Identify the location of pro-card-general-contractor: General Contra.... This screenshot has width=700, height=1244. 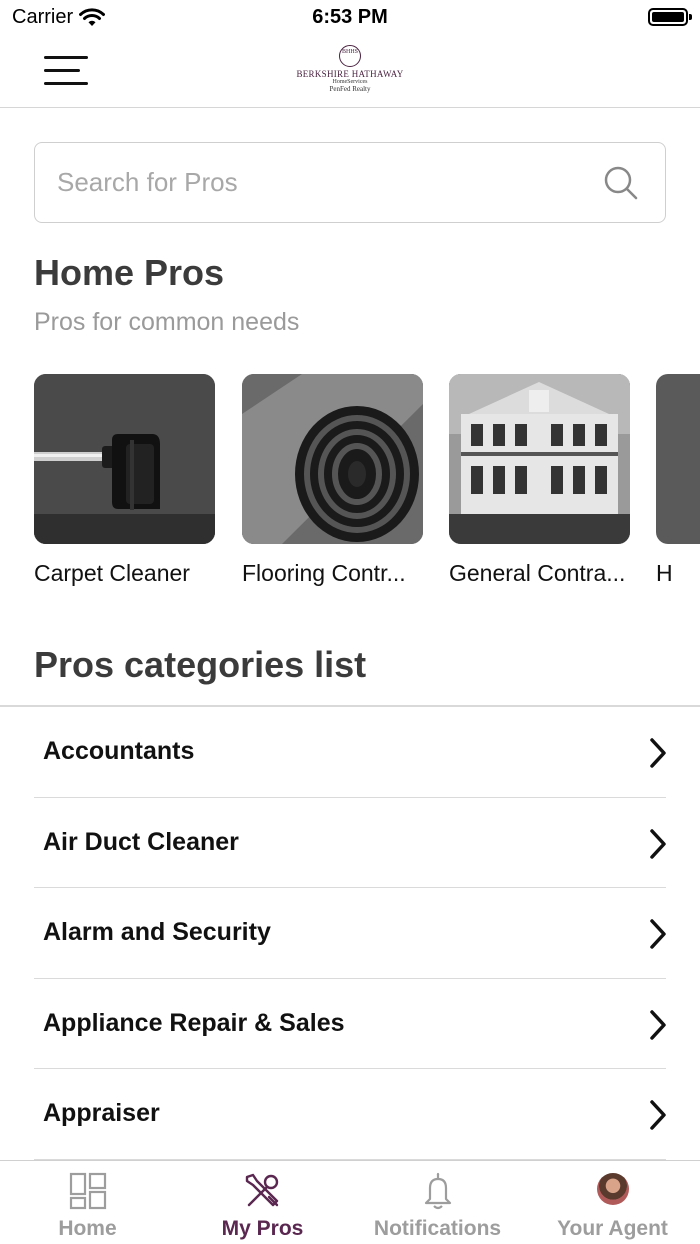
(539, 480).